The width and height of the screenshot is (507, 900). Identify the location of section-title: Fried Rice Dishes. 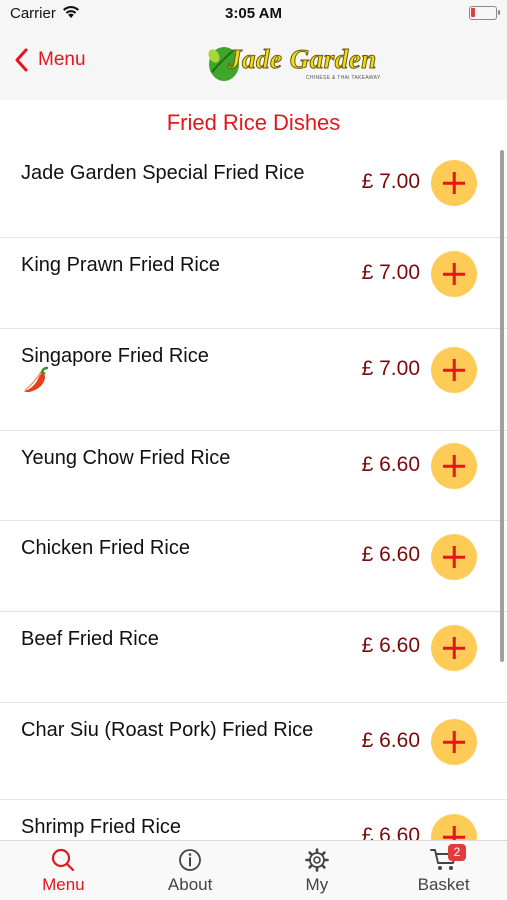
(253, 122).